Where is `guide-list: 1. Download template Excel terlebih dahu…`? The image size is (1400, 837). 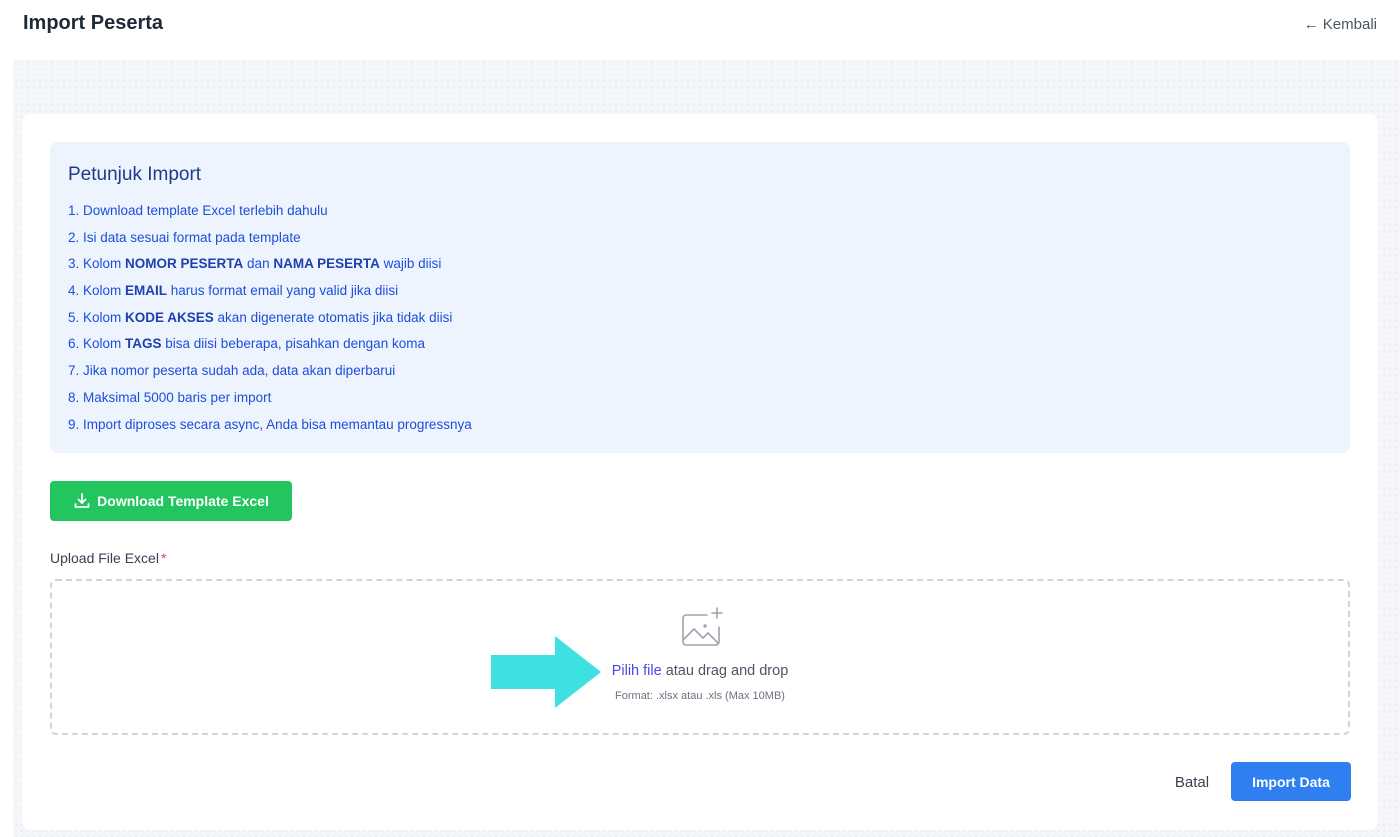
guide-list: 1. Download template Excel terlebih dahu… is located at coordinates (270, 321).